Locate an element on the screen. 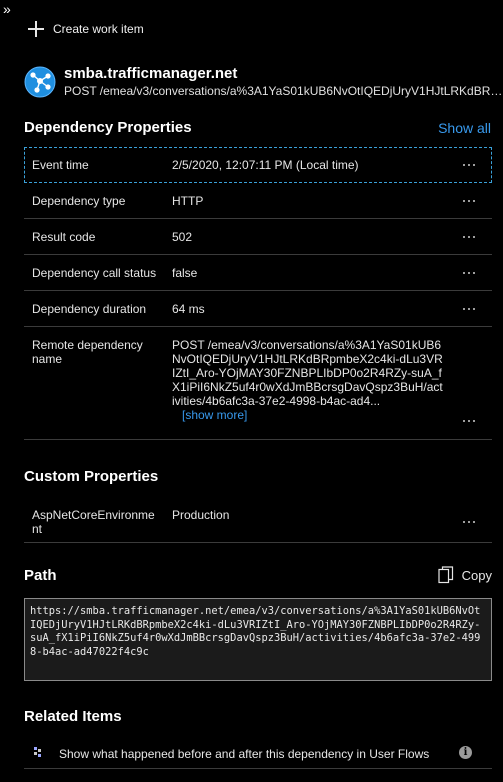 This screenshot has height=782, width=503. copy-path-button: Copy is located at coordinates (465, 575).